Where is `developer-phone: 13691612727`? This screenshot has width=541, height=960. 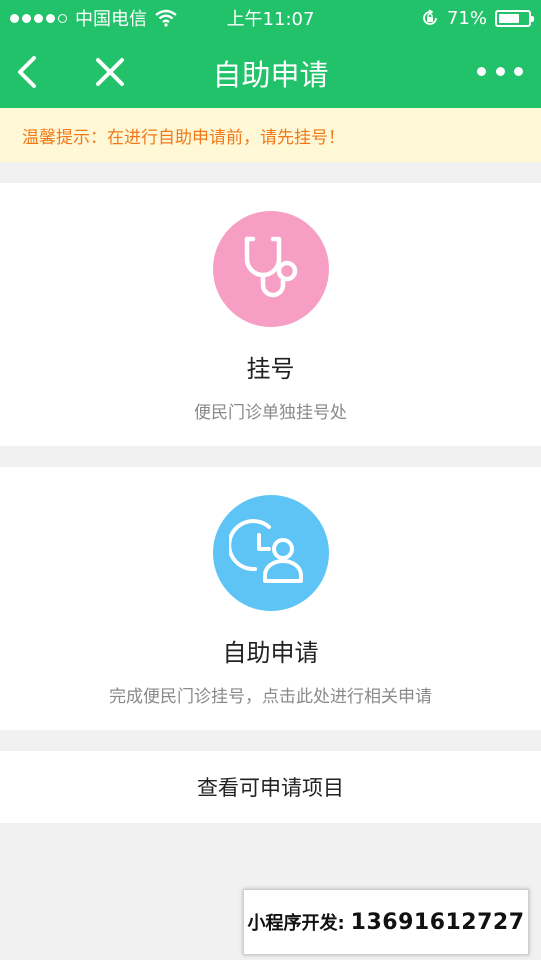
developer-phone: 13691612727 is located at coordinates (437, 922).